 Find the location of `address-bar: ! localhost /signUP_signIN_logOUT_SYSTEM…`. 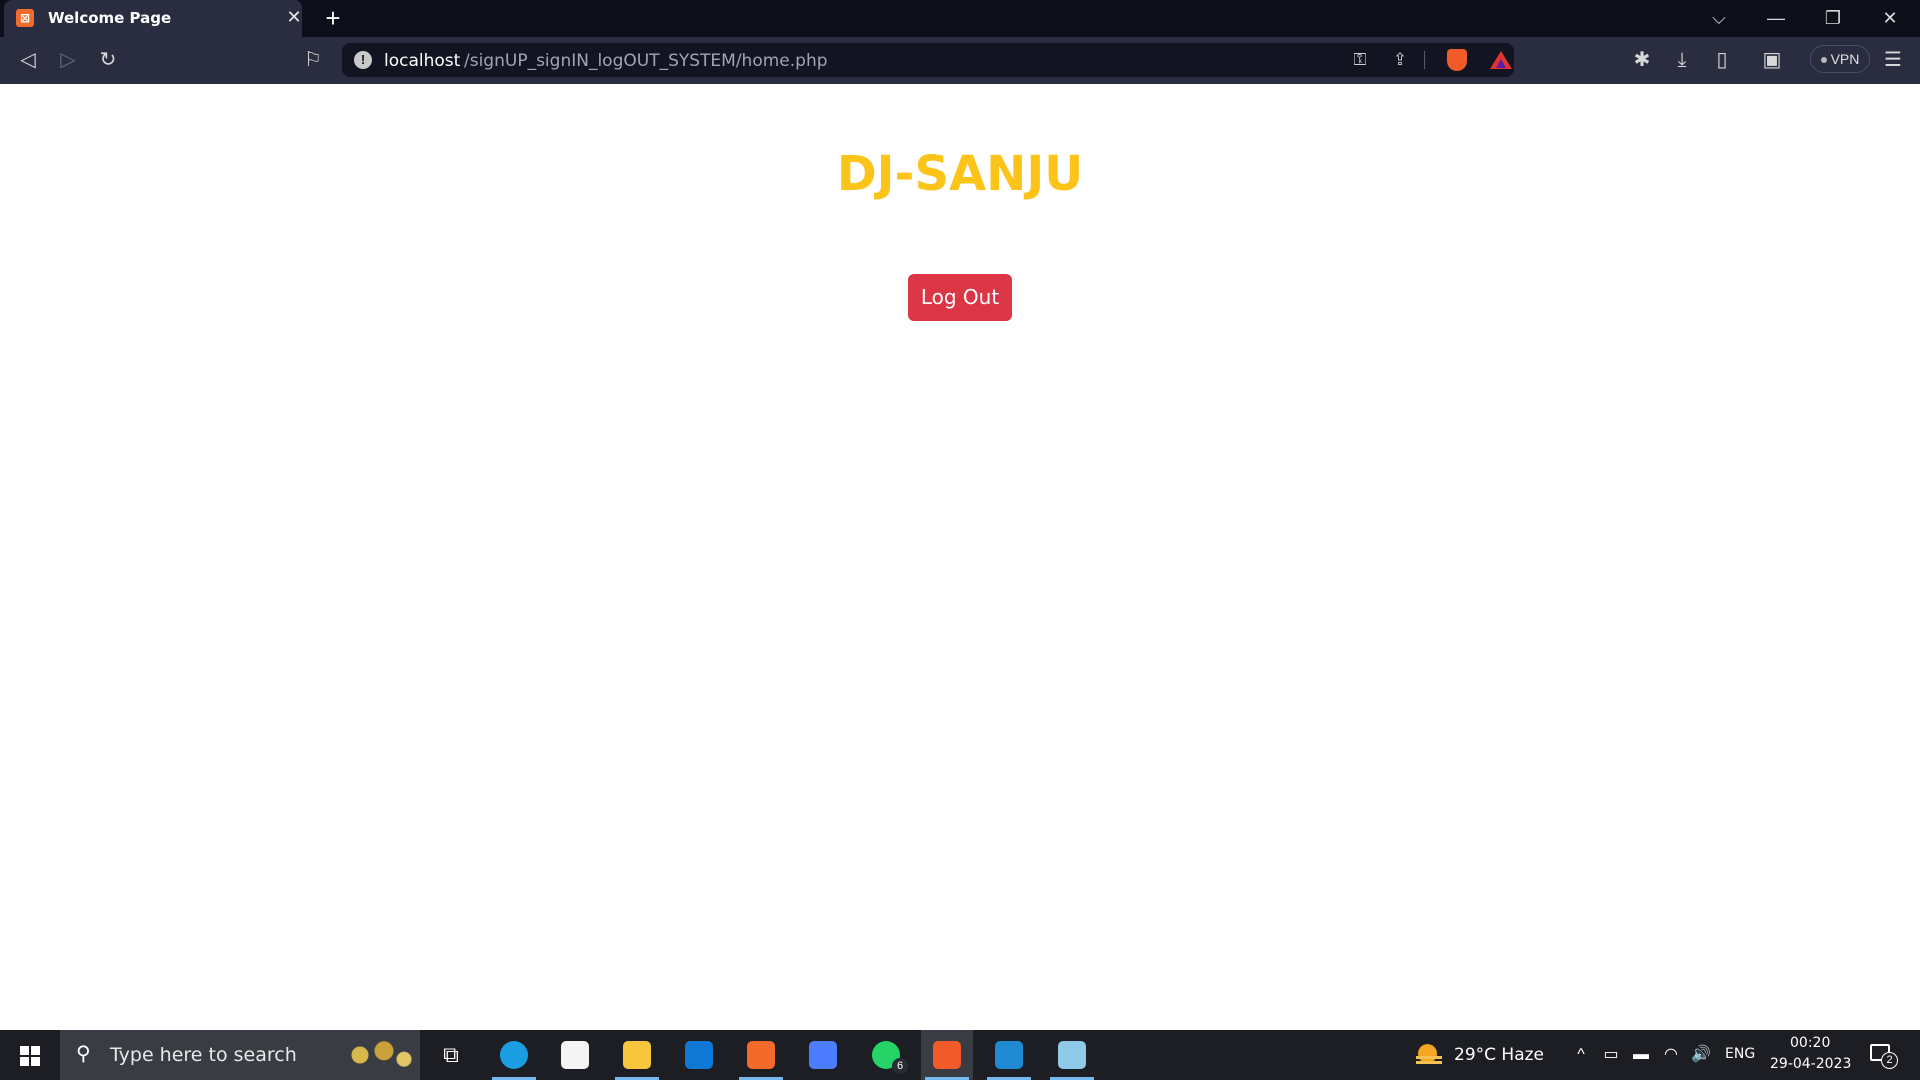

address-bar: ! localhost /signUP_signIN_logOUT_SYSTEM… is located at coordinates (928, 60).